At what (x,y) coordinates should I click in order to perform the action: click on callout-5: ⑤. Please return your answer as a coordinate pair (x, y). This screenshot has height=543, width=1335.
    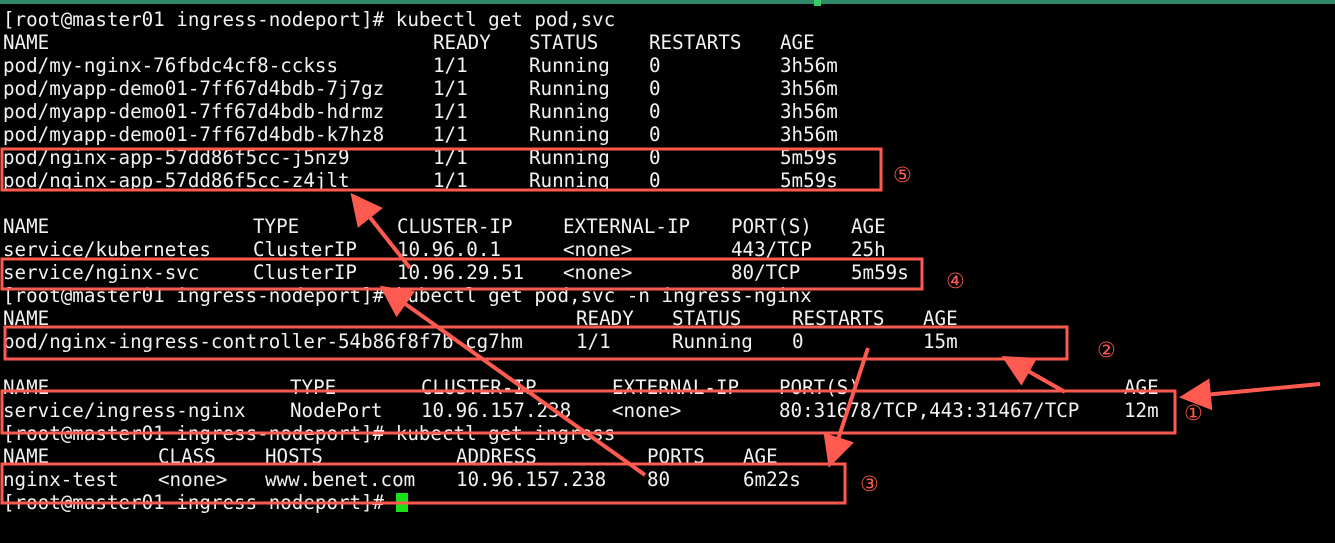
    Looking at the image, I should click on (902, 175).